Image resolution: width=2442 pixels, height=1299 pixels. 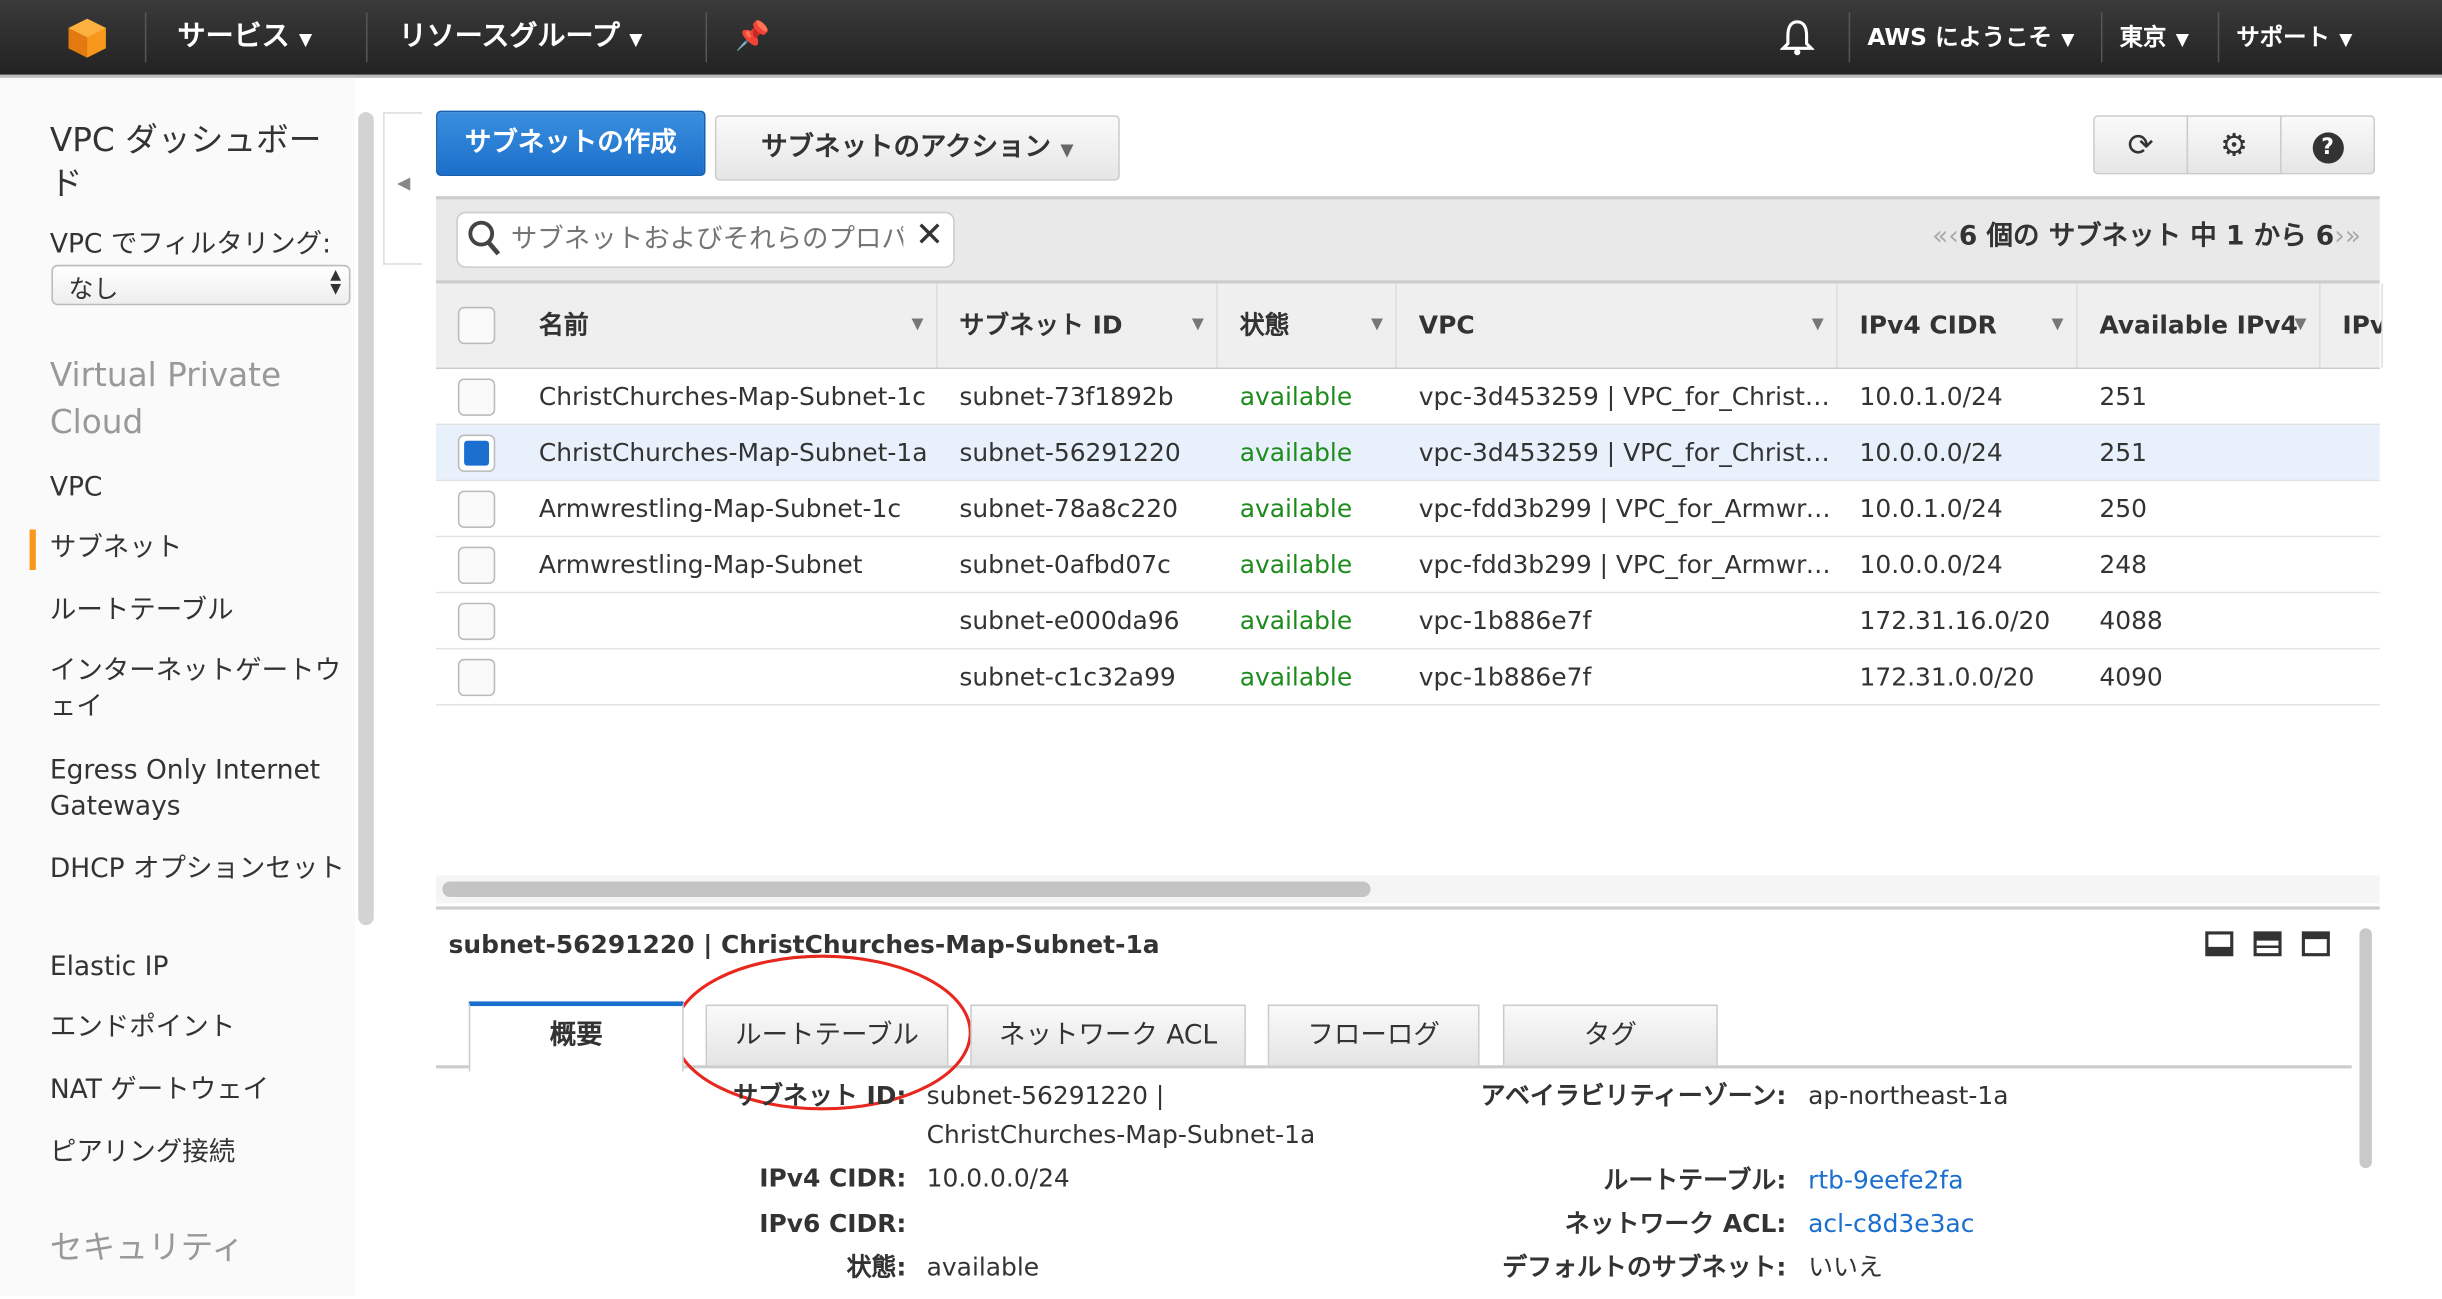 What do you see at coordinates (2283, 37) in the screenshot?
I see `support-label: サポート` at bounding box center [2283, 37].